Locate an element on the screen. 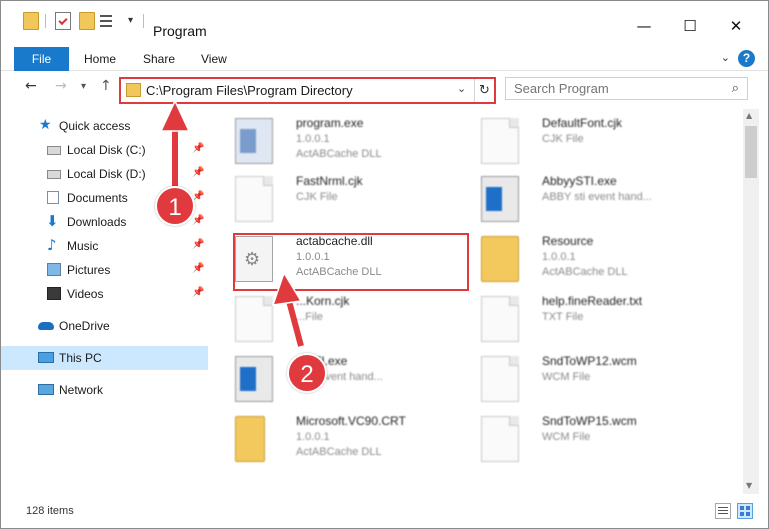  step-badge-2: 2 is located at coordinates (307, 373).